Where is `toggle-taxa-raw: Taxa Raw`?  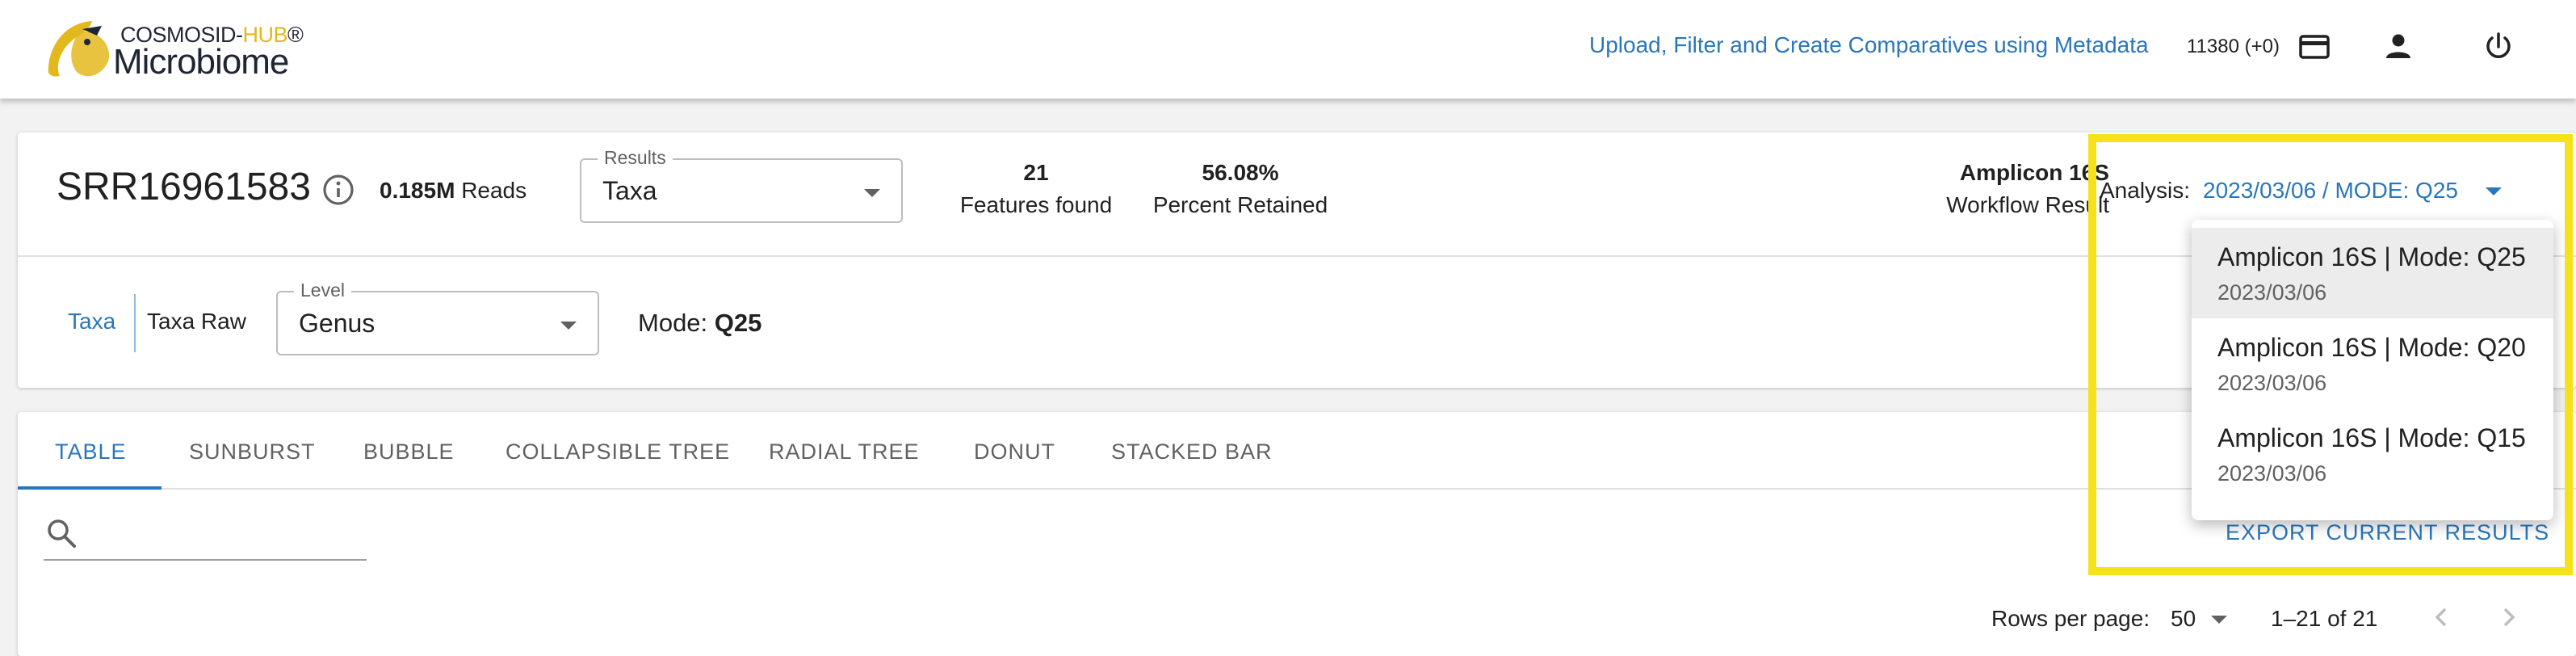
toggle-taxa-raw: Taxa Raw is located at coordinates (196, 321).